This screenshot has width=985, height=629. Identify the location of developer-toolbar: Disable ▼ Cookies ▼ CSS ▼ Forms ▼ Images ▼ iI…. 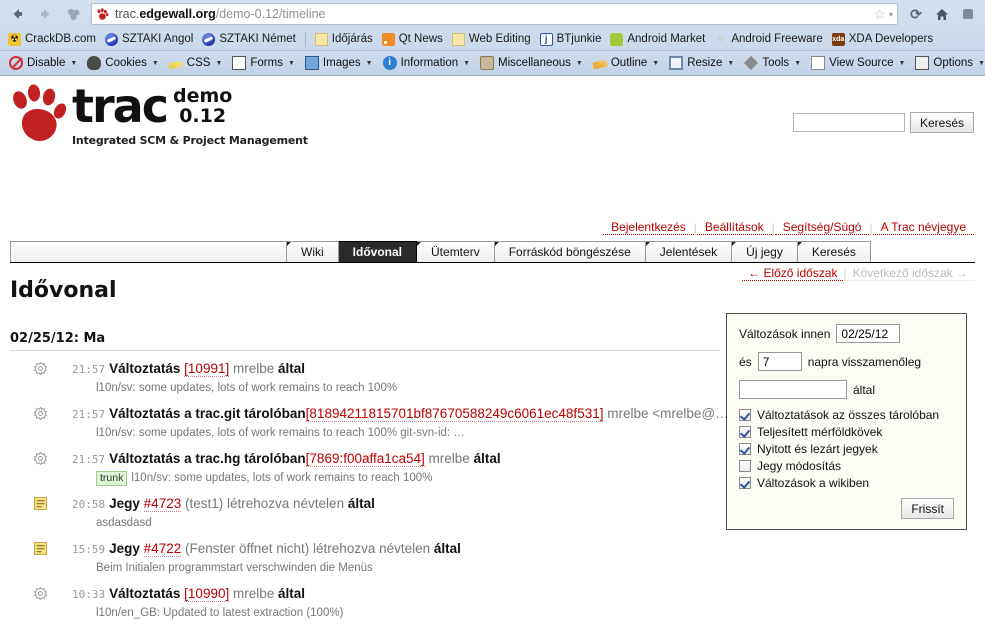
(492, 62).